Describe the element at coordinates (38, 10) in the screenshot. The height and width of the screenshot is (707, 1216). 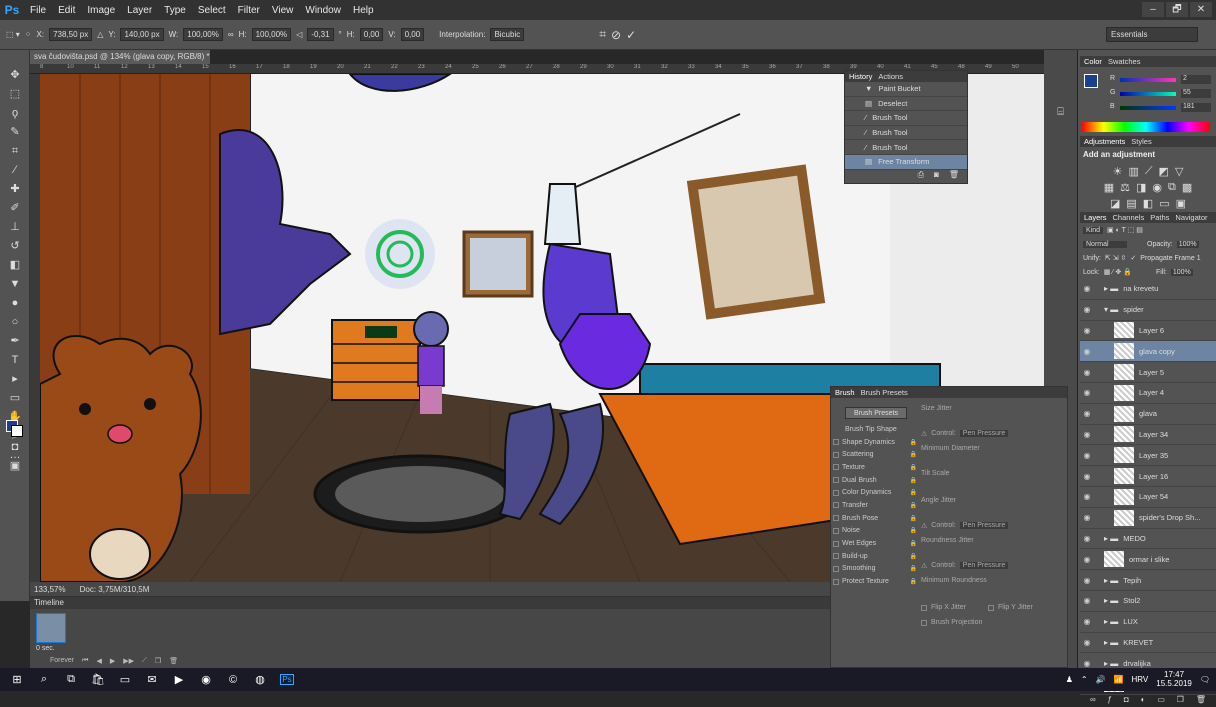
I see `menu-file: File` at that location.